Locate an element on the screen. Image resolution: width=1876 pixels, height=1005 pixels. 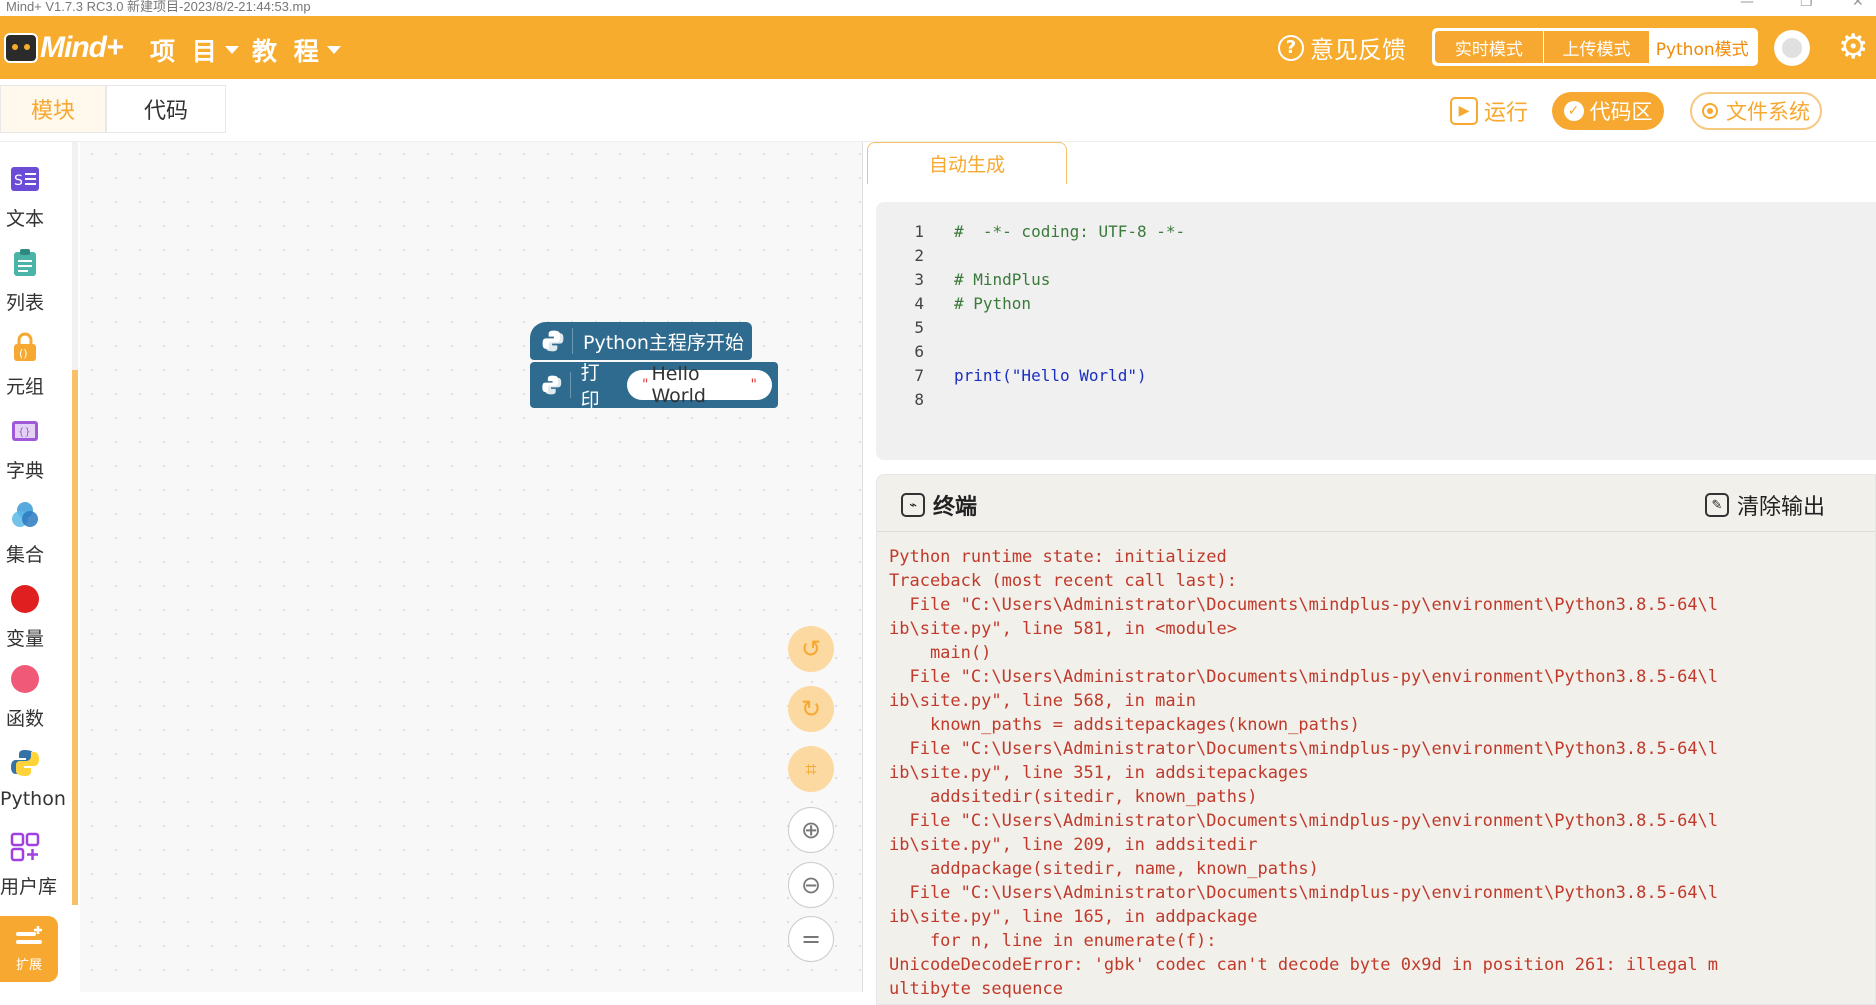
mode-realtime: 实时模式 is located at coordinates (1489, 47).